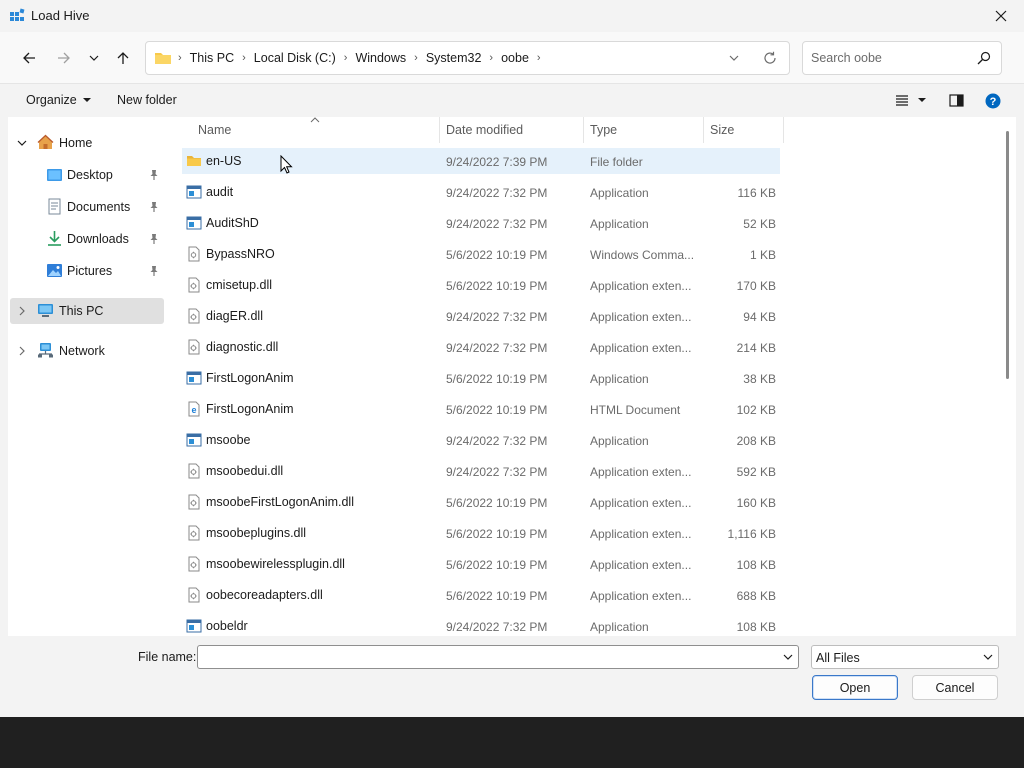 The height and width of the screenshot is (768, 1024). What do you see at coordinates (512, 101) in the screenshot?
I see `command-toolbar: Organize New folder ?` at bounding box center [512, 101].